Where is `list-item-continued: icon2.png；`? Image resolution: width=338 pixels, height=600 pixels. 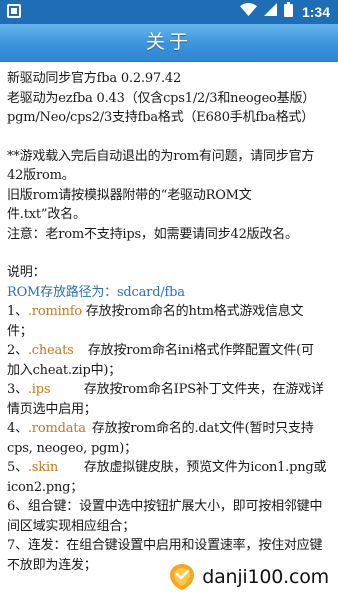
list-item-continued: icon2.png； is located at coordinates (45, 487).